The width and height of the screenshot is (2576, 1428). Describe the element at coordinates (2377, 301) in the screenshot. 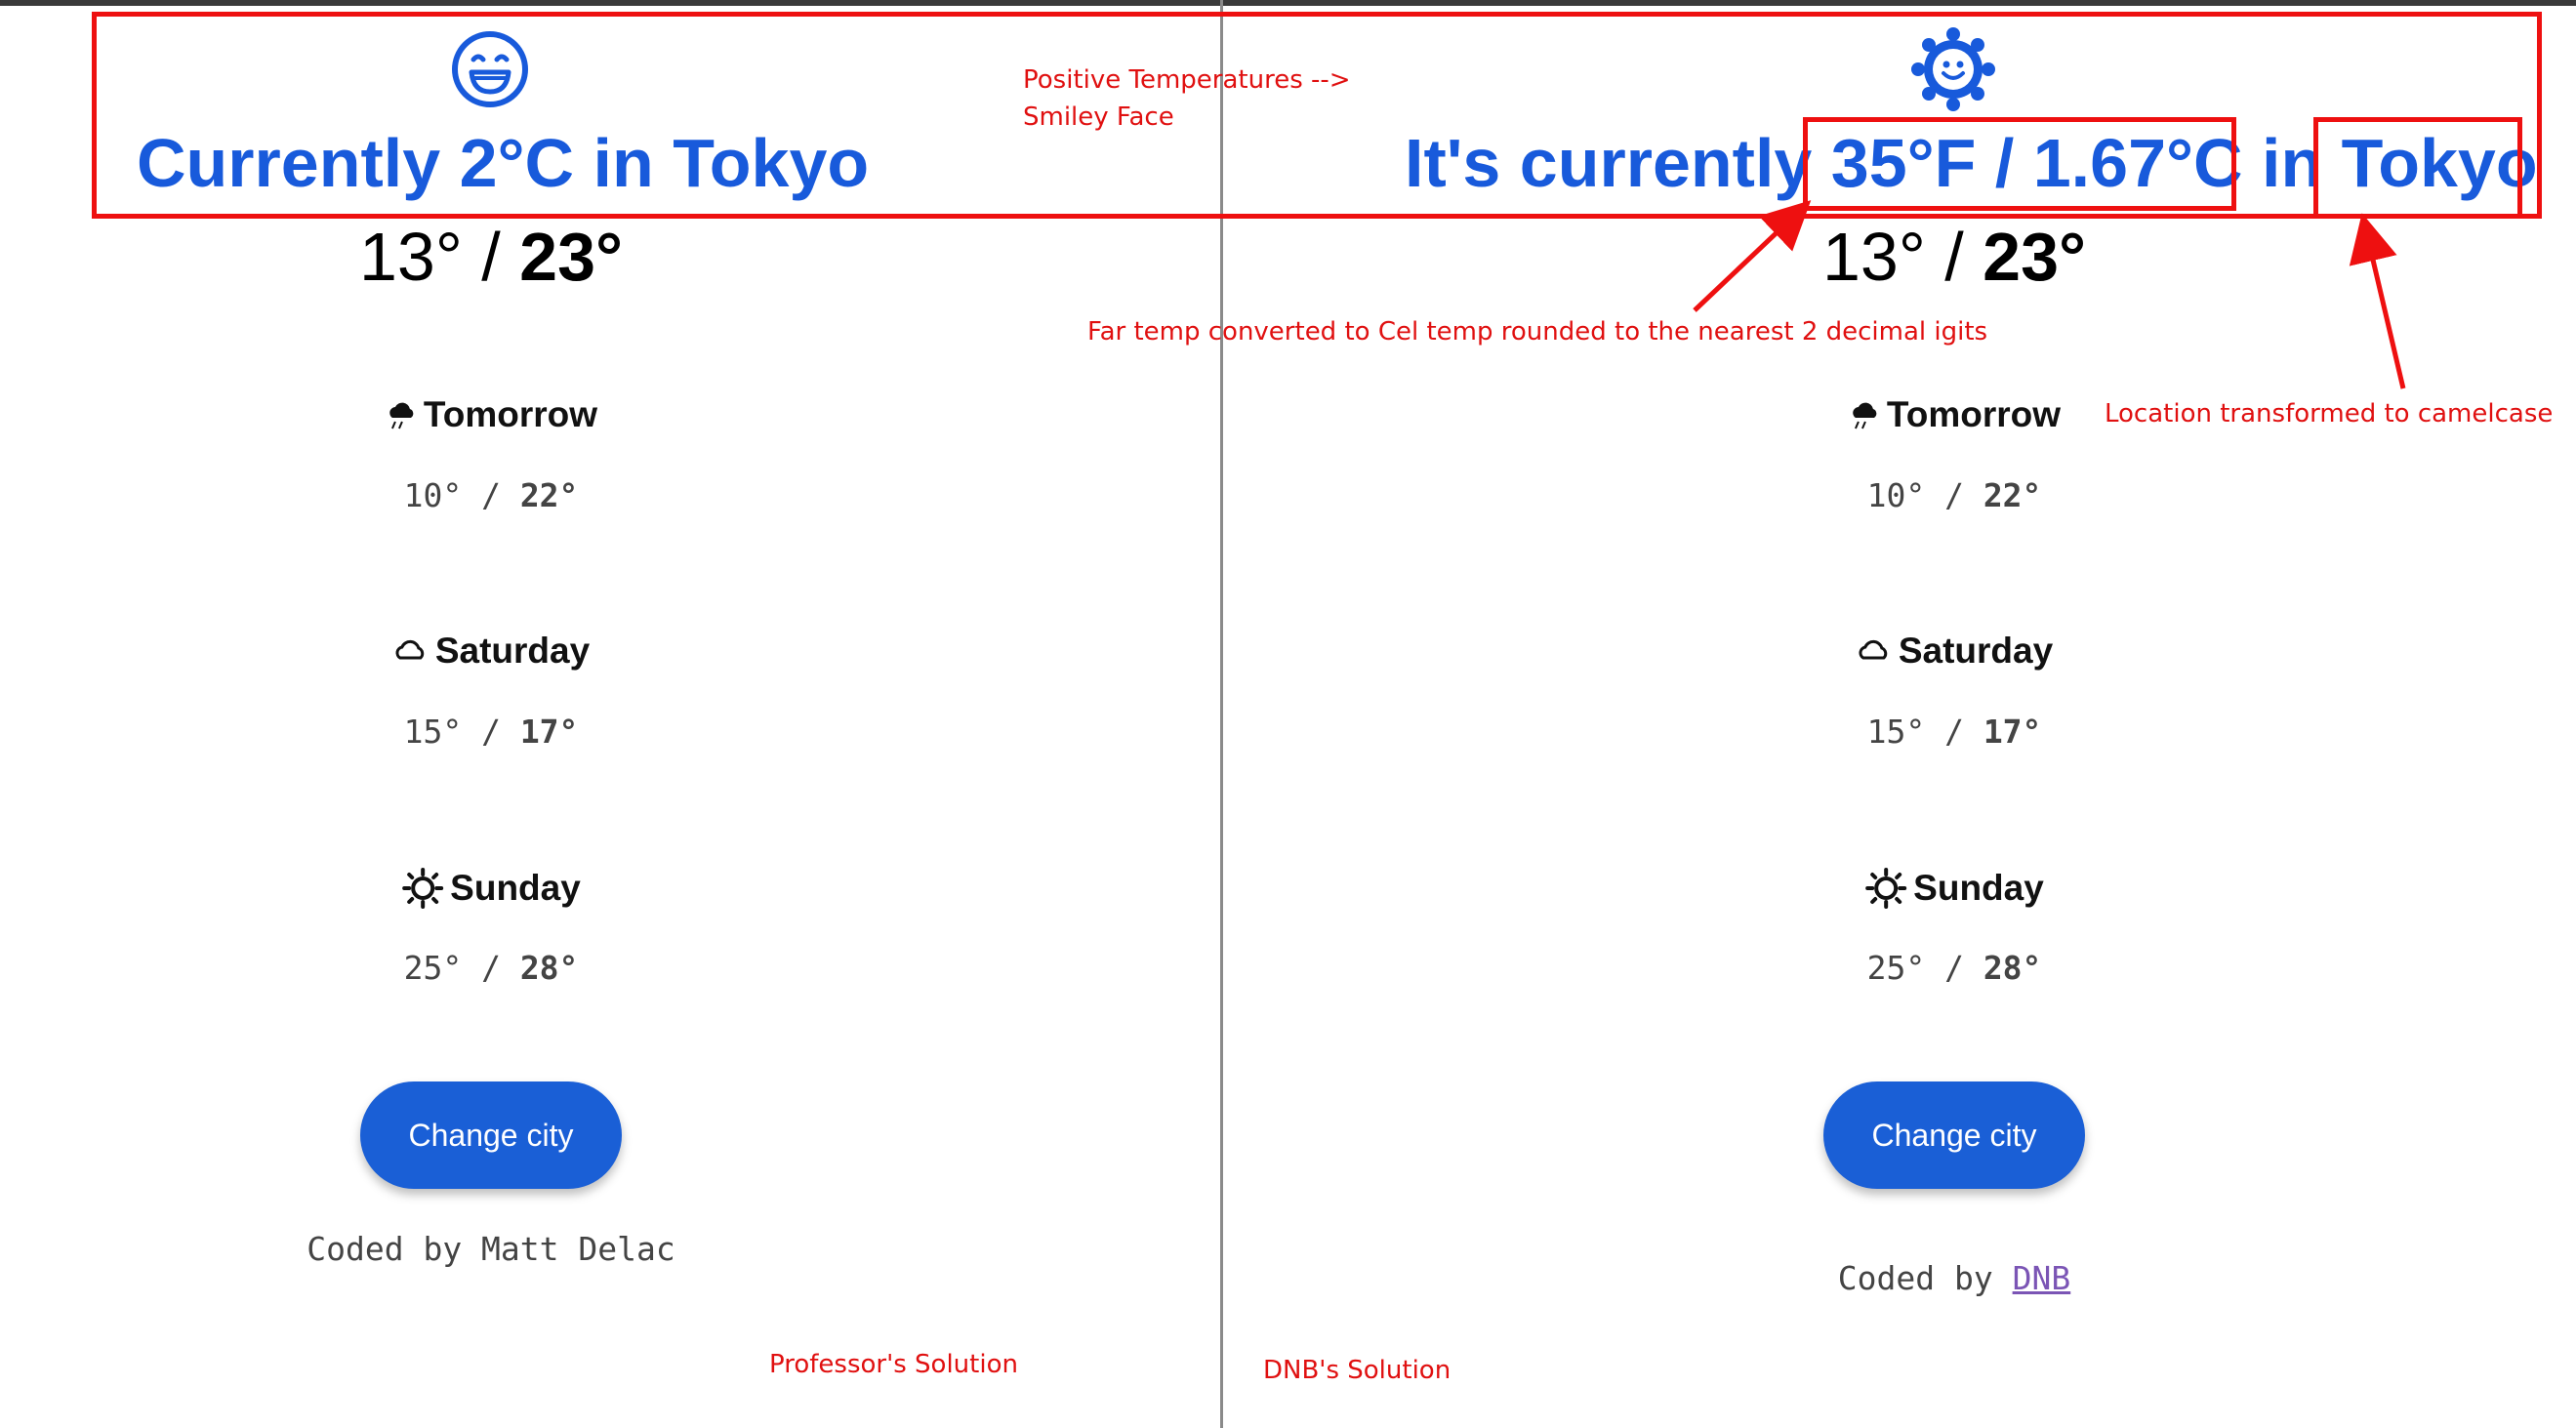

I see `arrow-to-city` at that location.